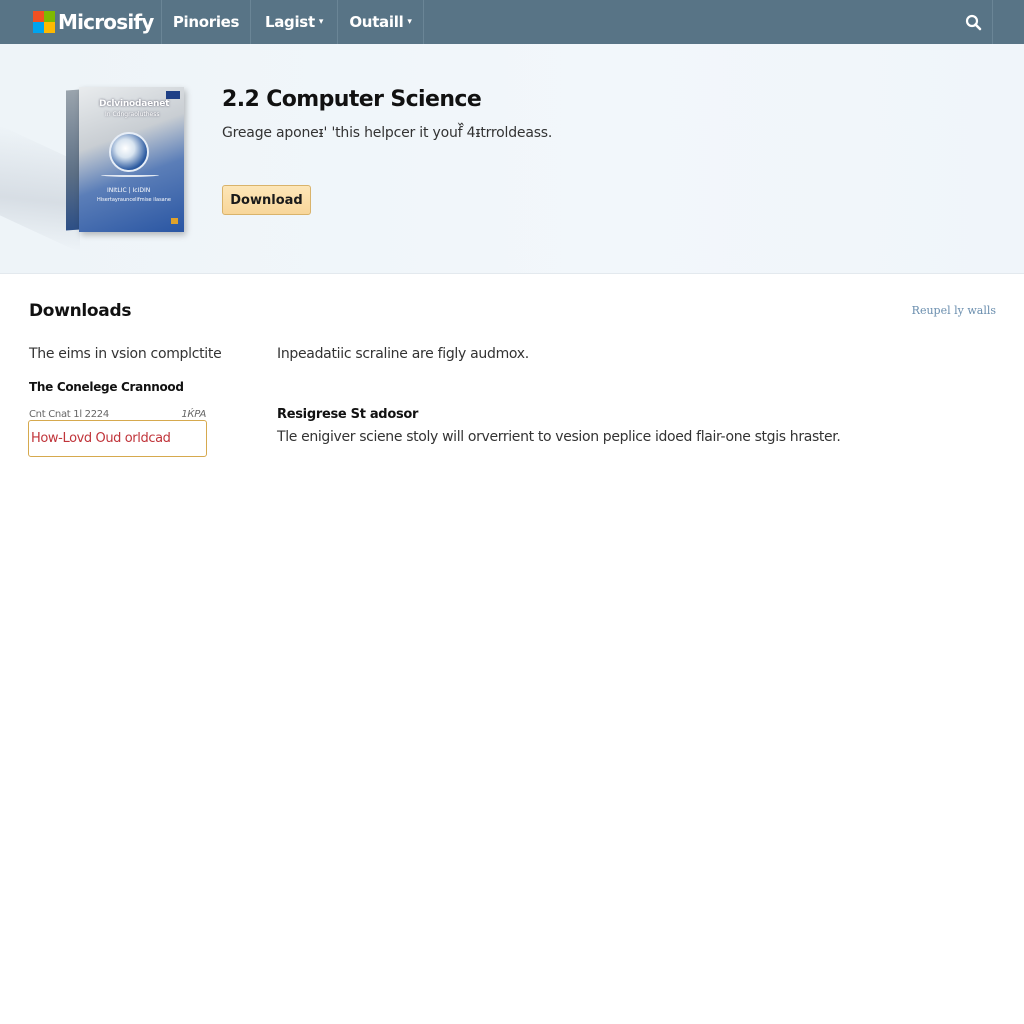  I want to click on left-subtitle: The Conelege Crannood, so click(106, 387).